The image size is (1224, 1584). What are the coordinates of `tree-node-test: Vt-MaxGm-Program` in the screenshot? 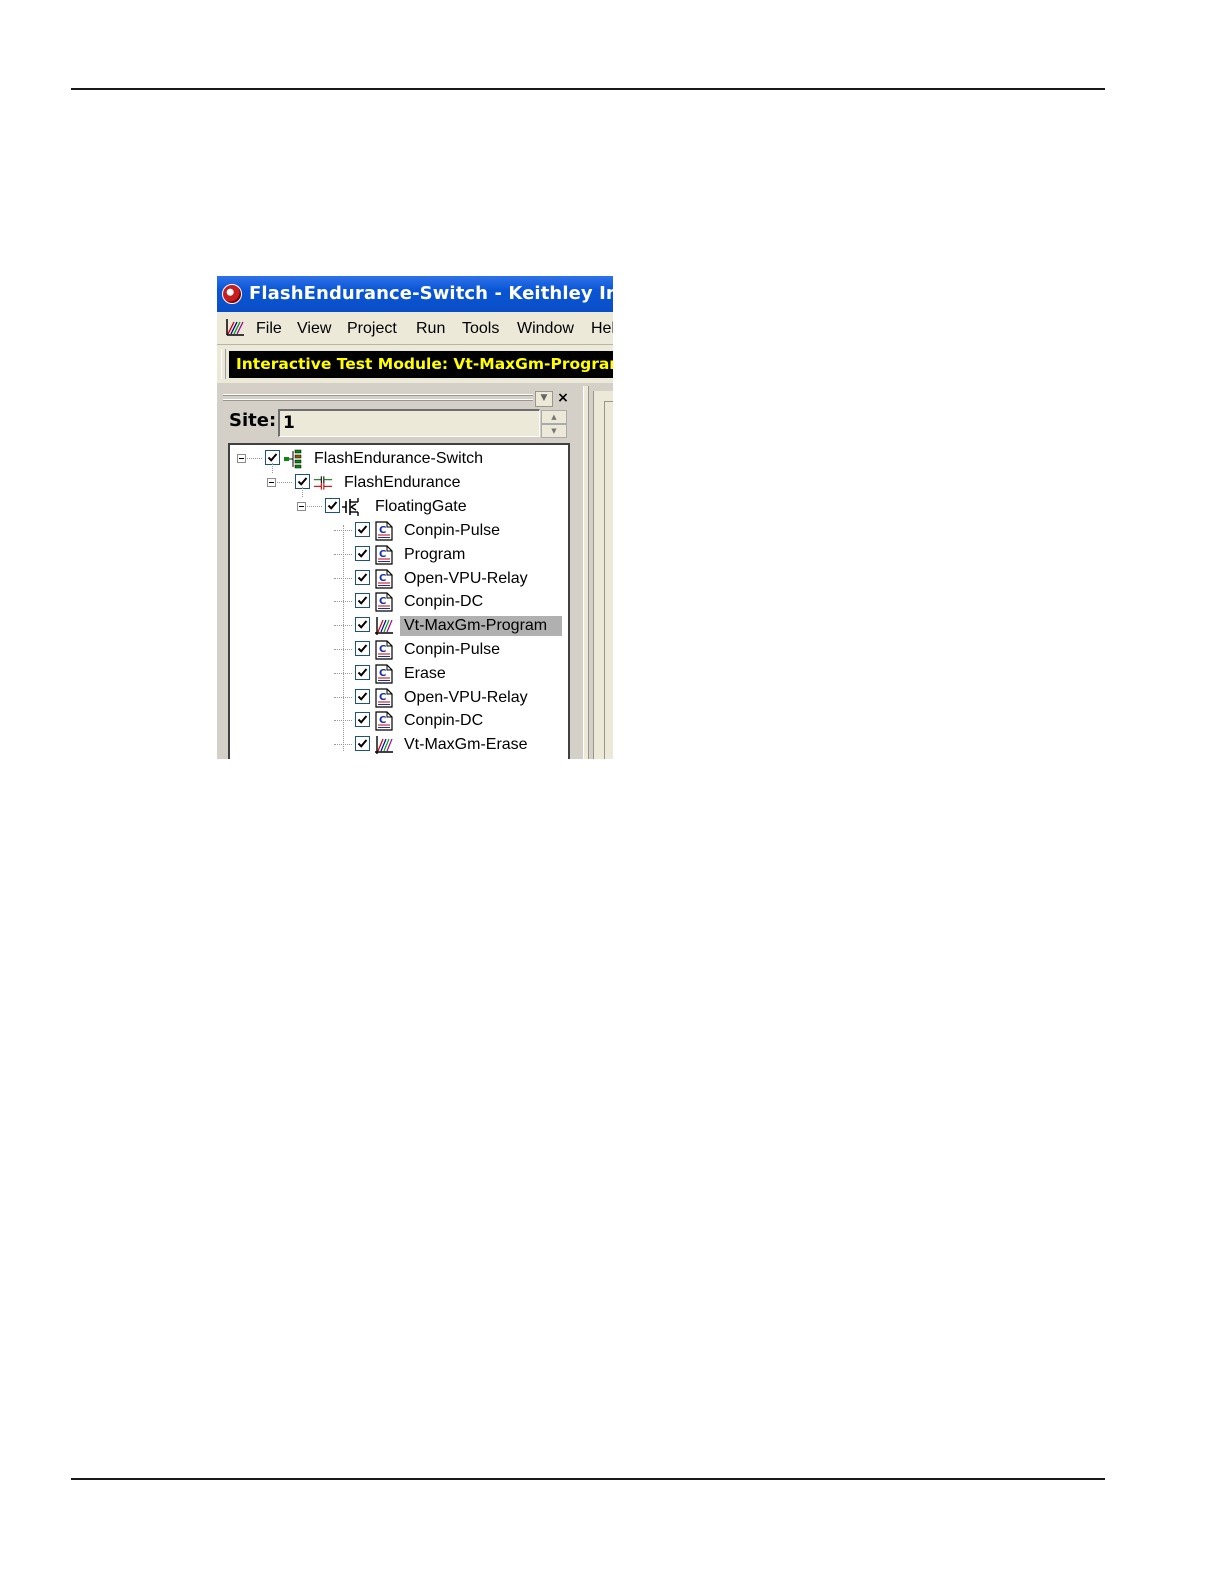 It's located at (396, 626).